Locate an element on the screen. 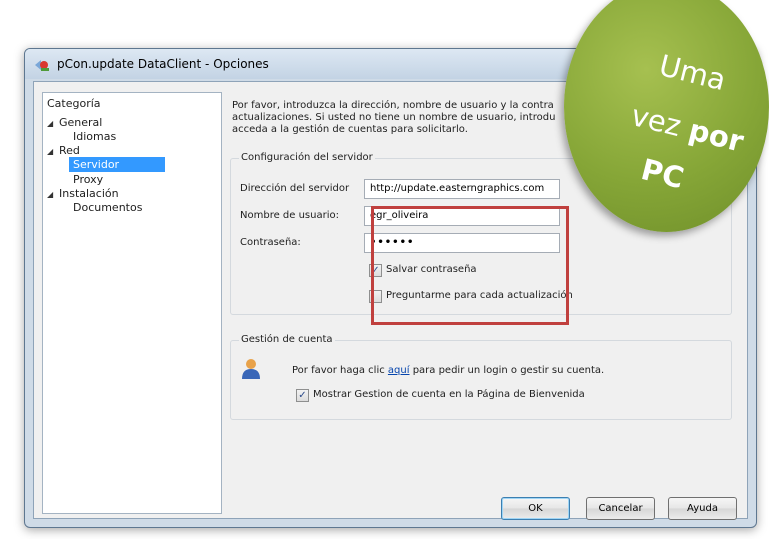  tree-header: Categoría is located at coordinates (74, 103).